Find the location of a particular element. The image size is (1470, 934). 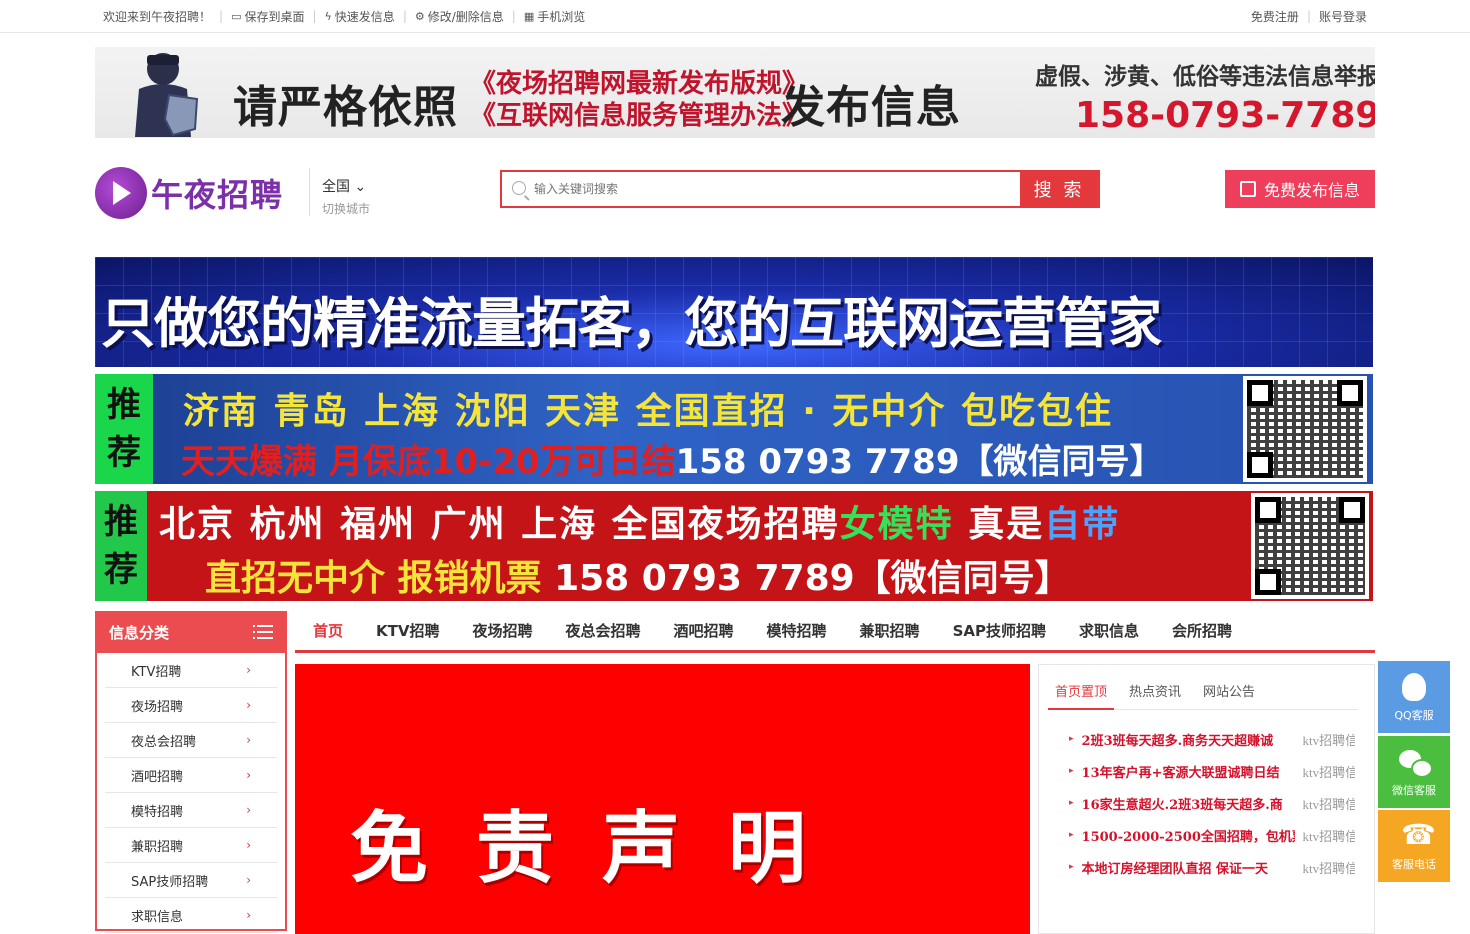

edit-delete-link: ⚙ 修改/删除信息 is located at coordinates (459, 16).